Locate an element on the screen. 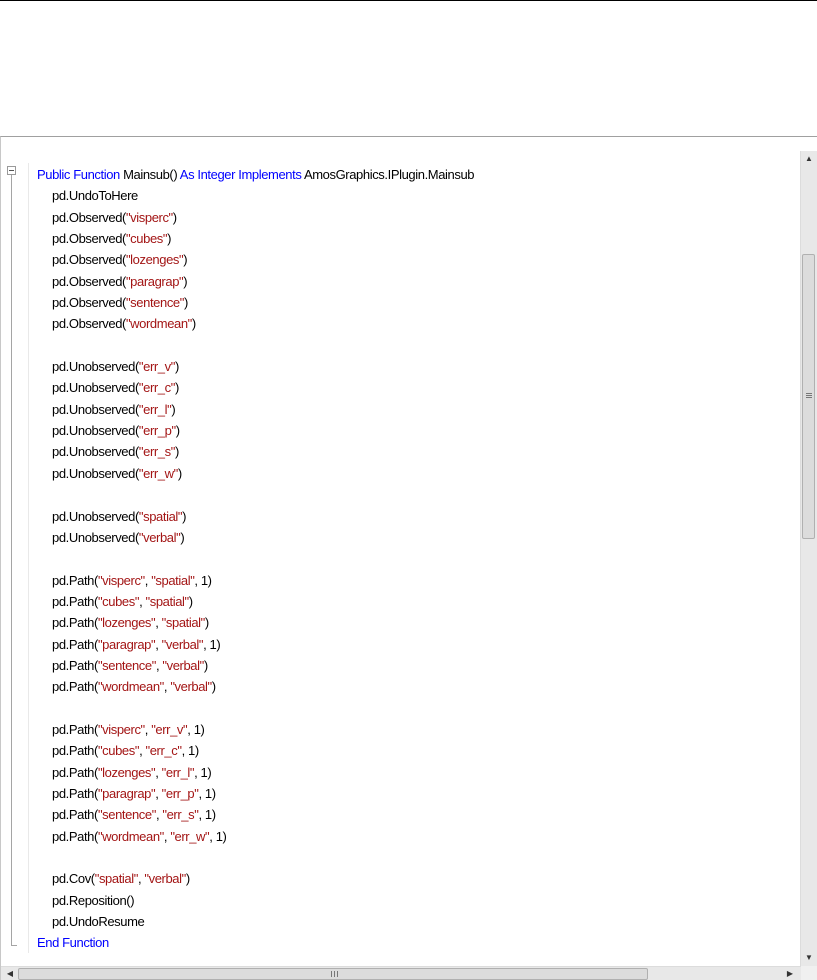 This screenshot has width=817, height=980. code-string: "err_s" is located at coordinates (180, 815).